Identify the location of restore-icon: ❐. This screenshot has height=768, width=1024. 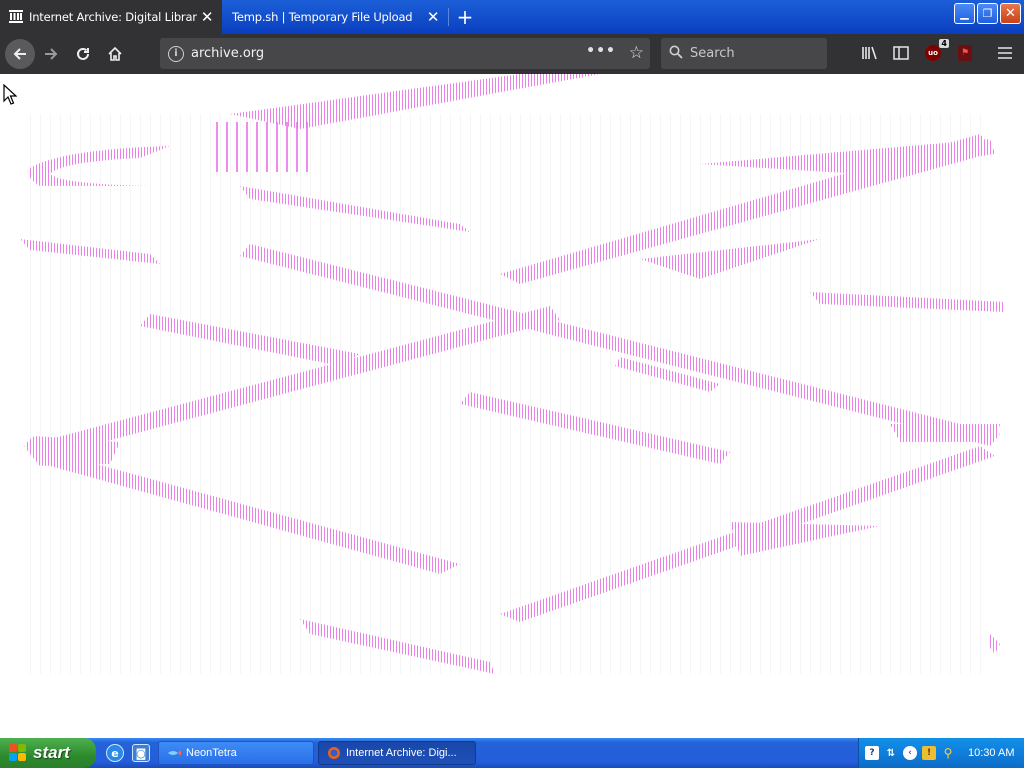
(987, 13).